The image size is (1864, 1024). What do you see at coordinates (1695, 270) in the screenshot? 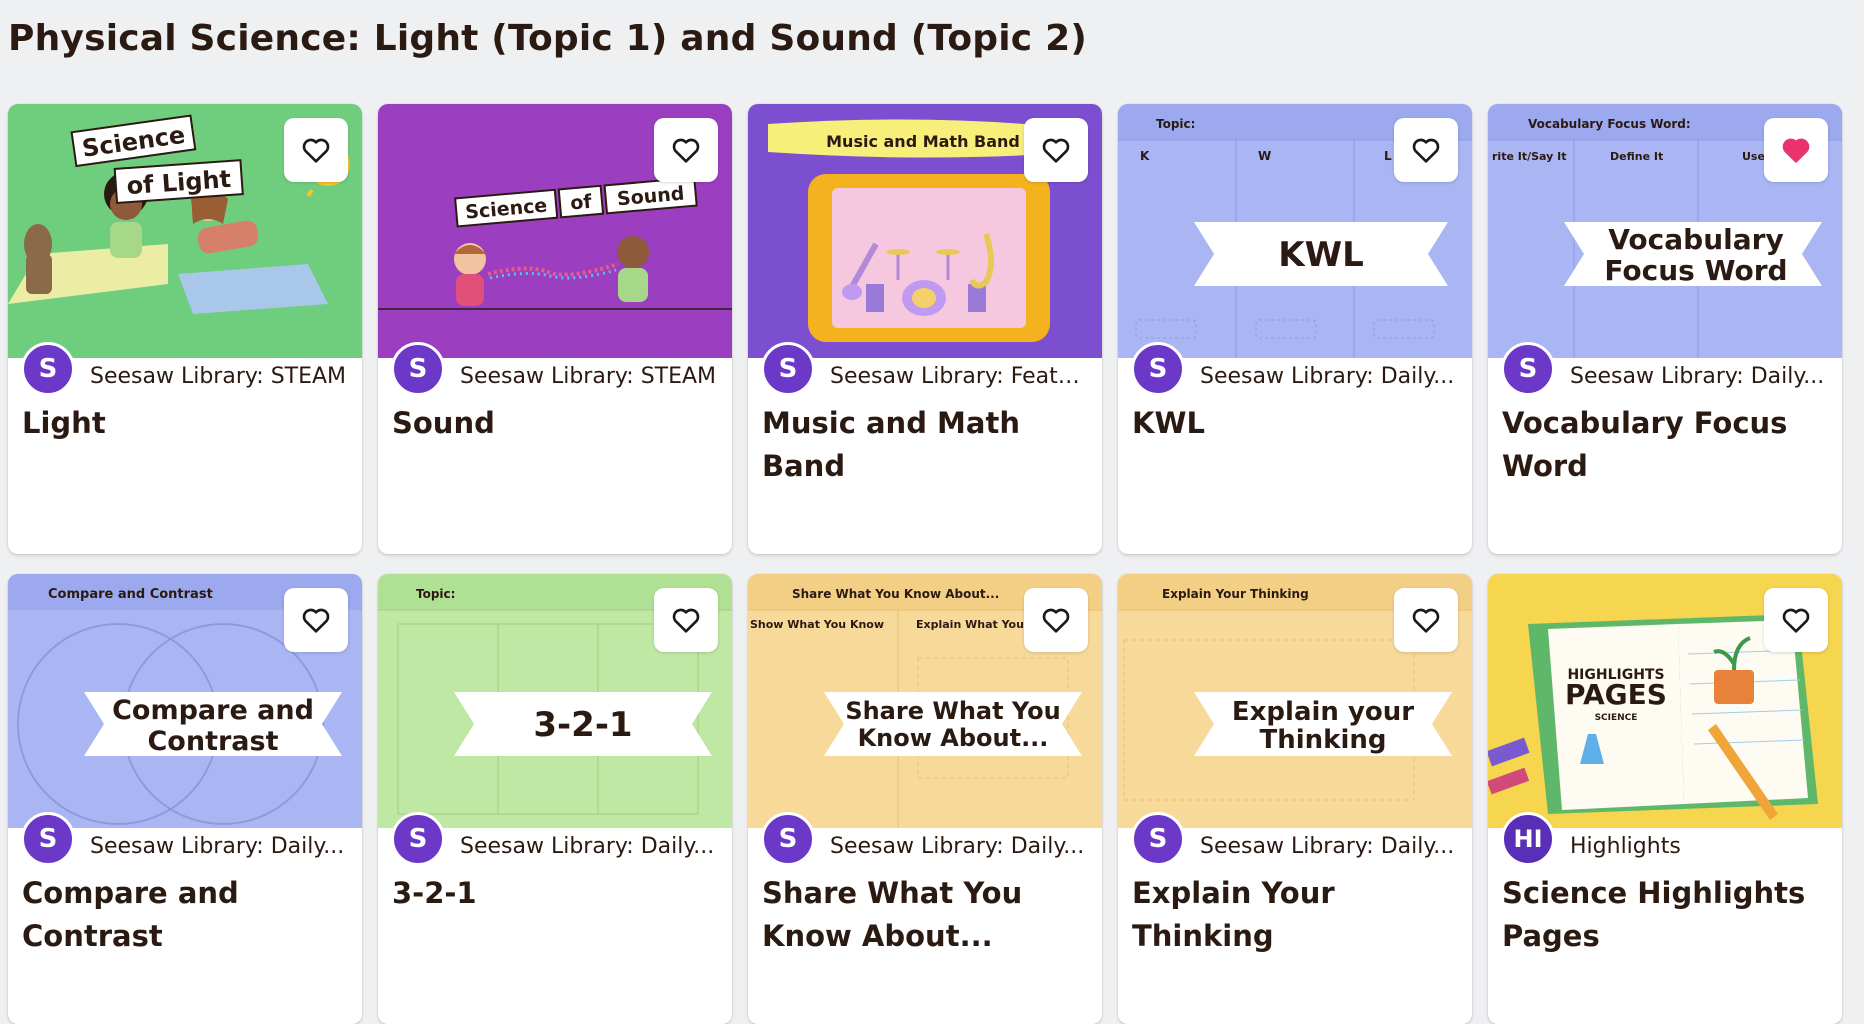
I see `thumb-text: Focus Word` at bounding box center [1695, 270].